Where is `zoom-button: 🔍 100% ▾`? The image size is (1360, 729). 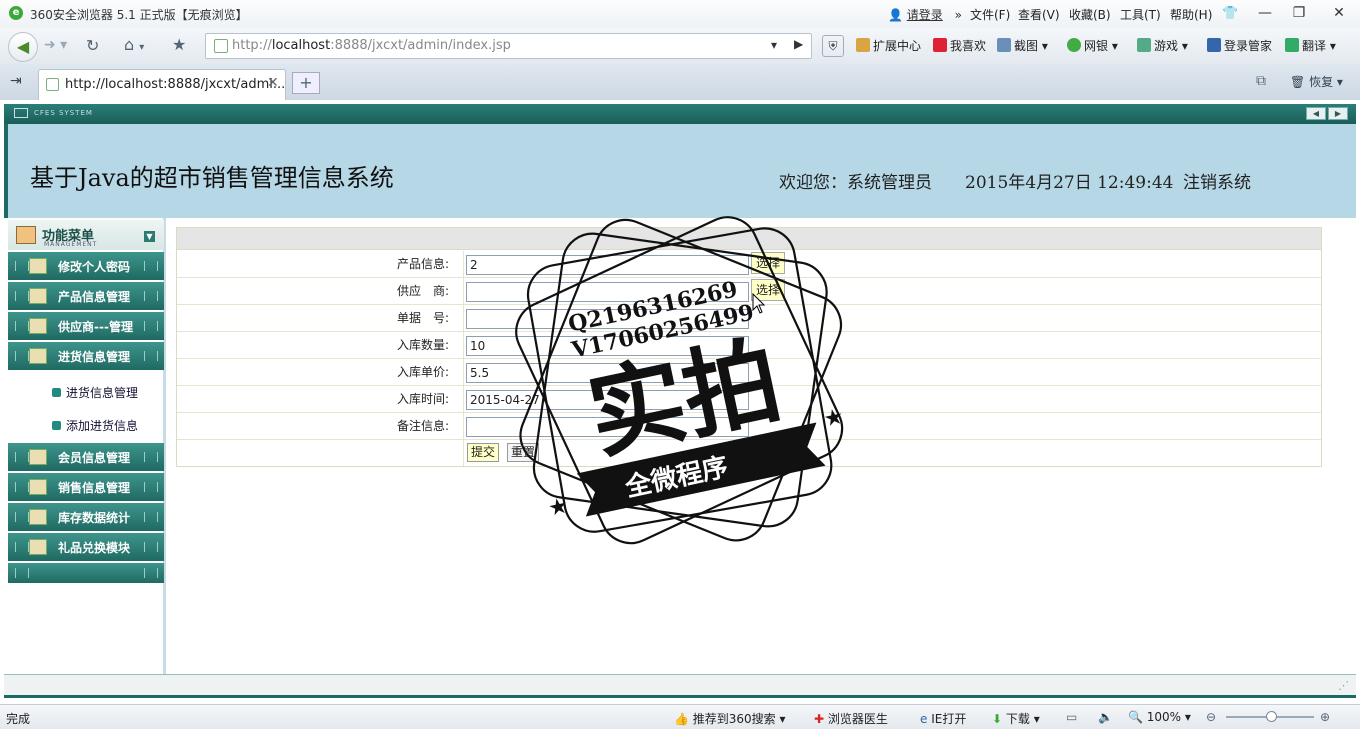 zoom-button: 🔍 100% ▾ is located at coordinates (1159, 717).